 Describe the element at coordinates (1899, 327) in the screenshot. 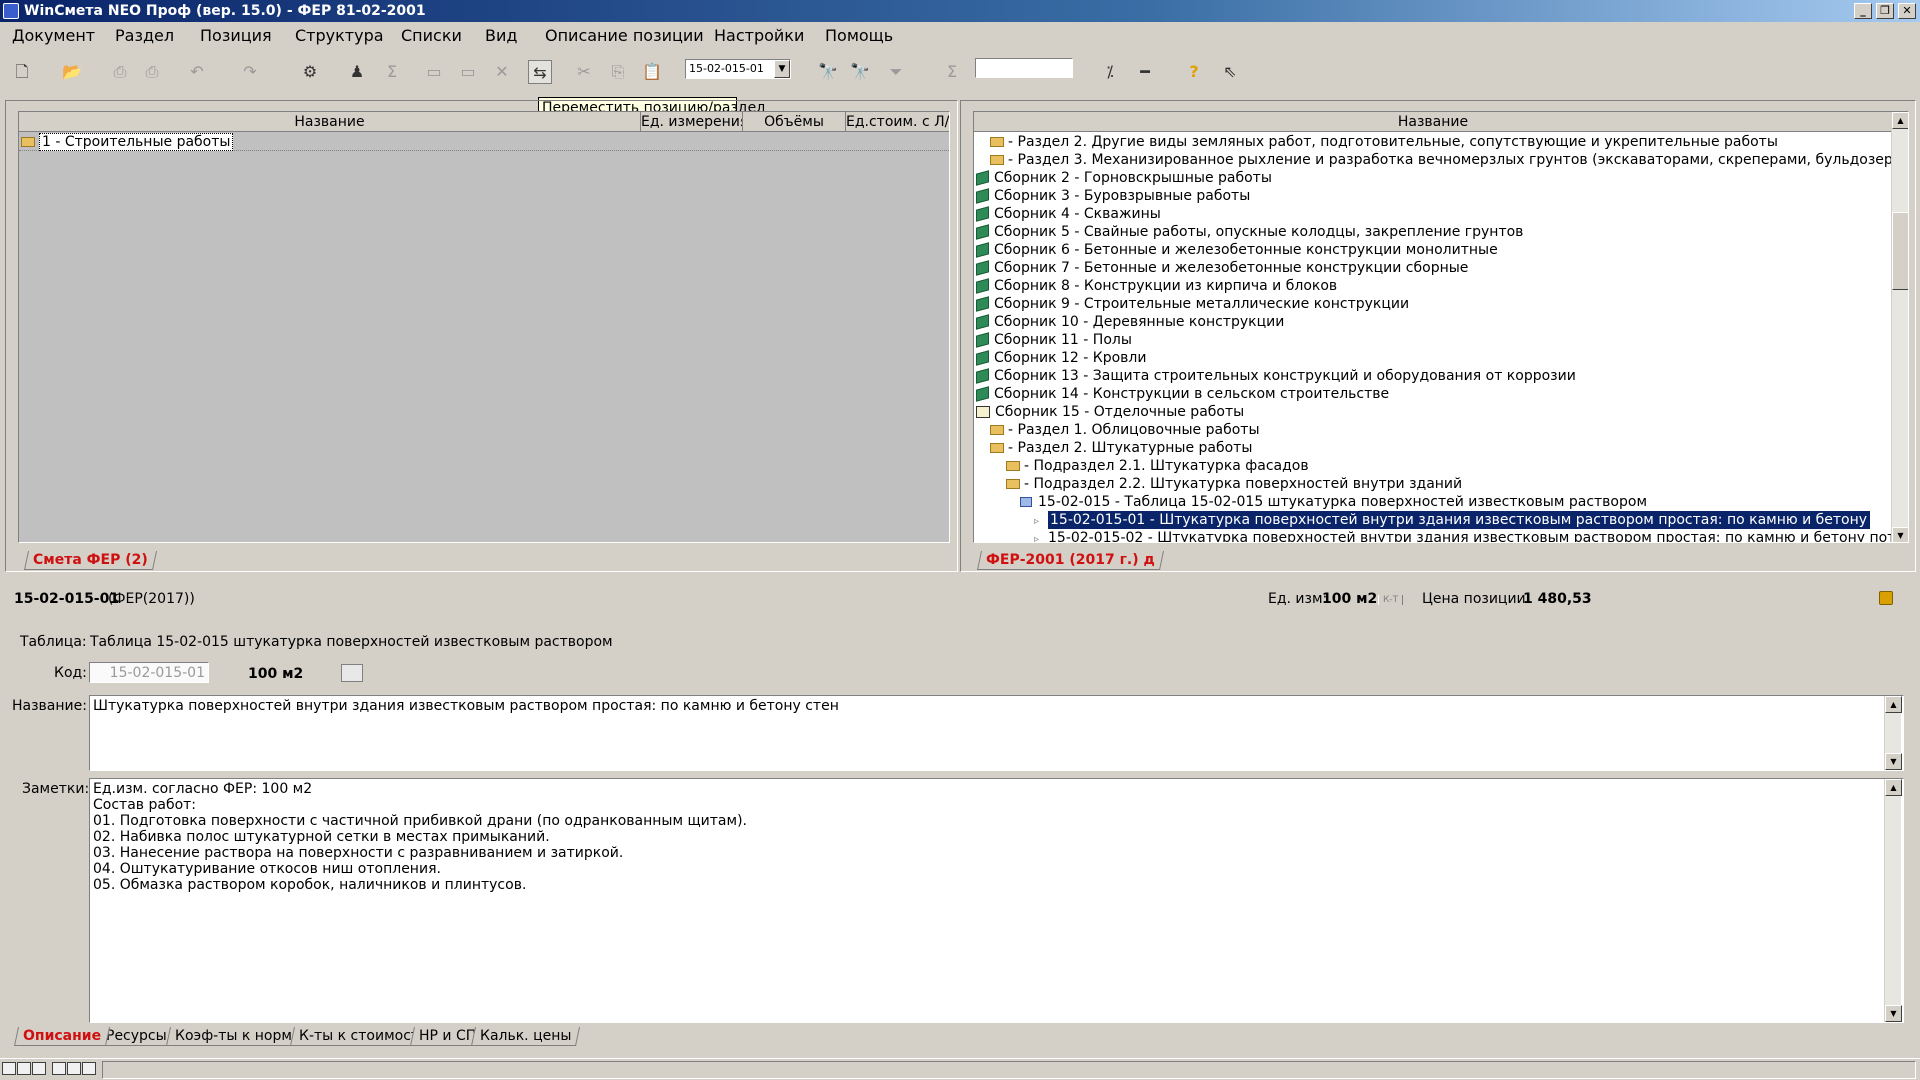

I see `vertical-scrollbar: ▲ ▼` at that location.